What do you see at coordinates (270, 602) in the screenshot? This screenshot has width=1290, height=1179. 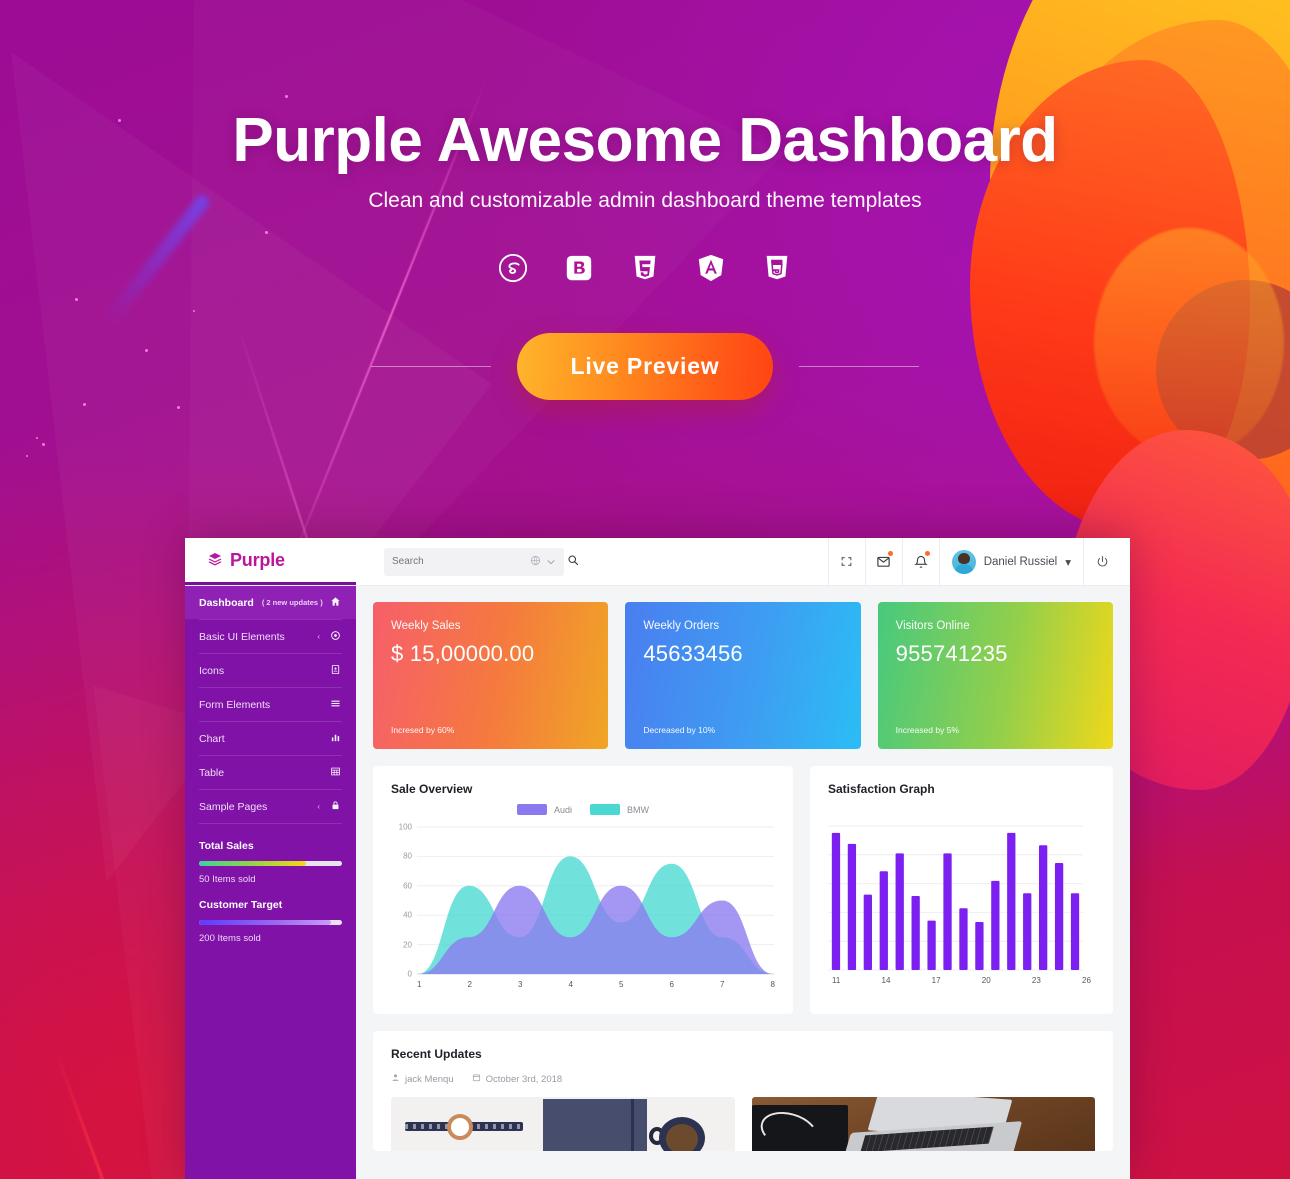 I see `sidebar-item-dashboard: Dashboard ( 2 new updates )` at bounding box center [270, 602].